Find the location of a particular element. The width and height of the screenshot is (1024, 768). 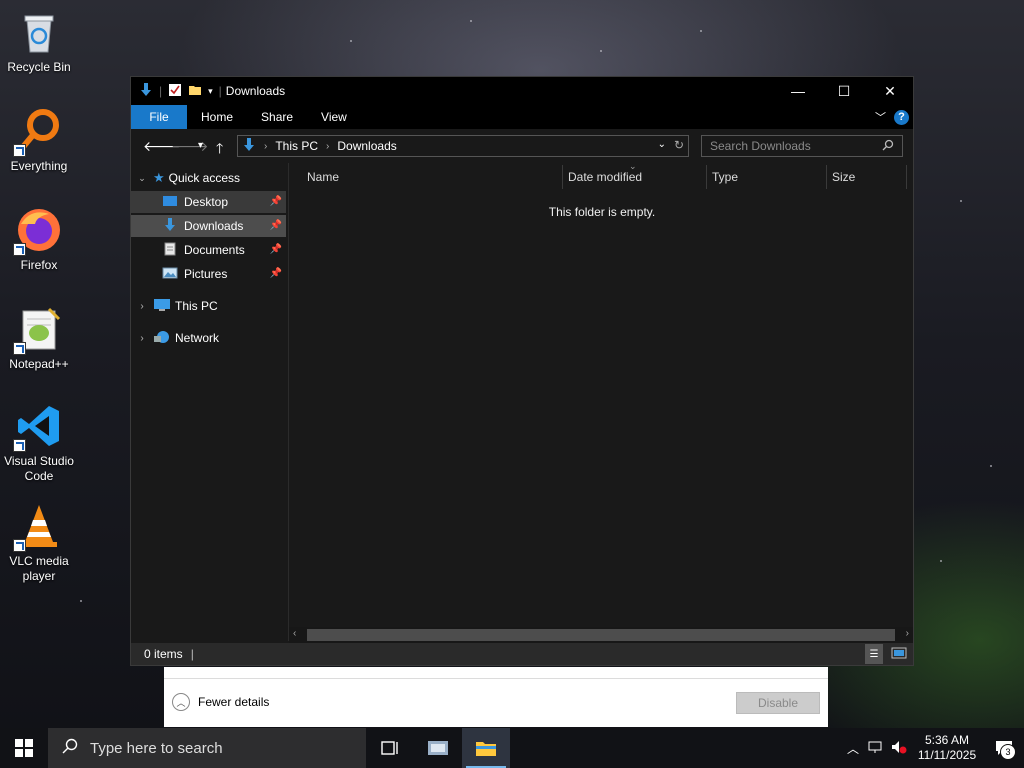

nav-item-desktop: Desktop 📌 is located at coordinates (208, 202).